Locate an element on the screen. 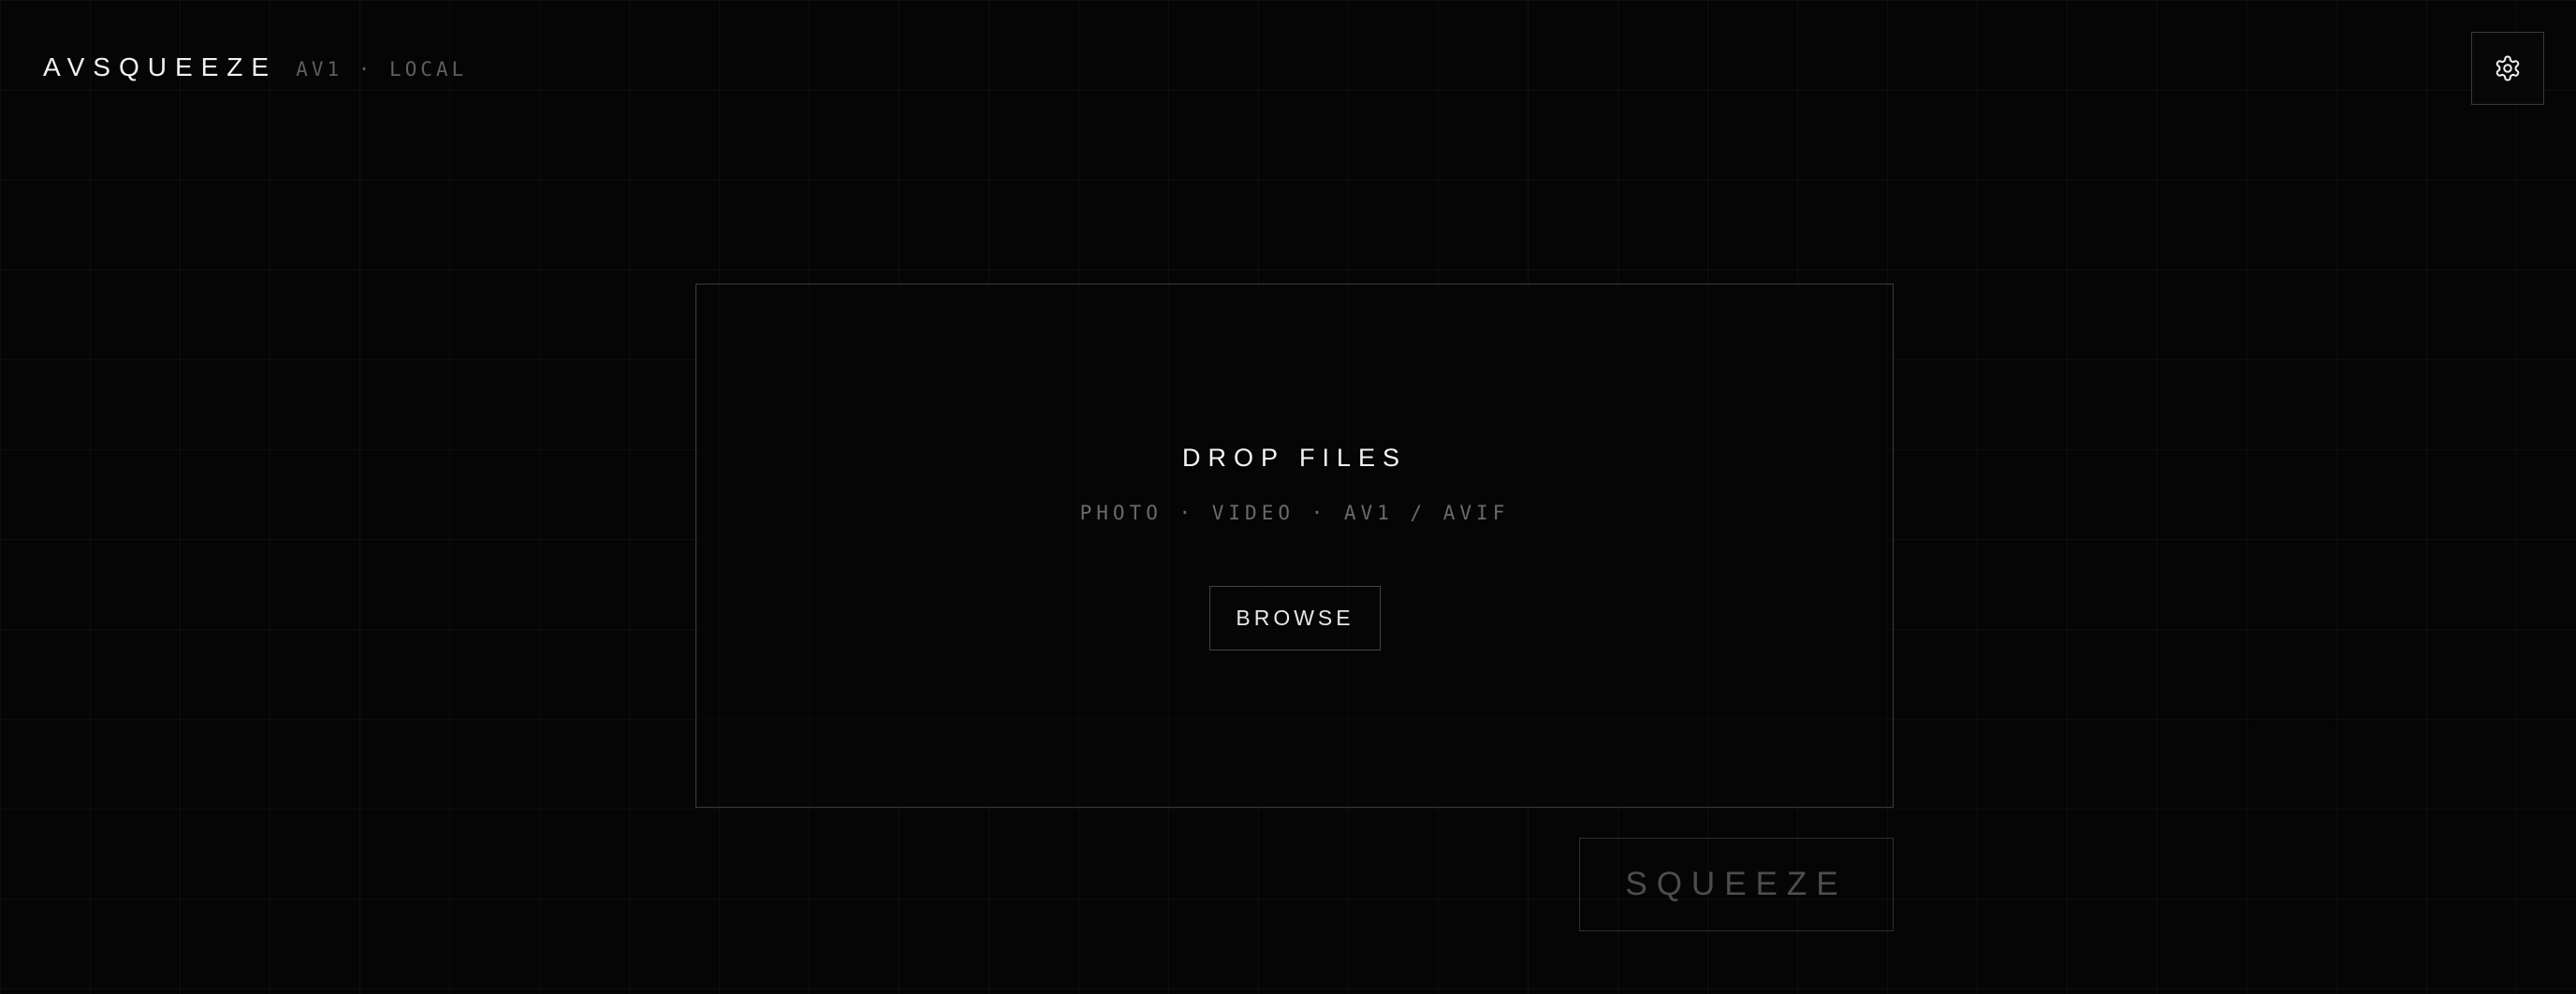  app-title: AVSQUEEZE is located at coordinates (160, 66).